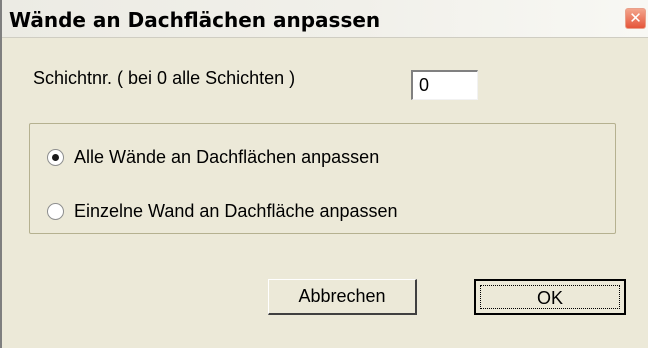  Describe the element at coordinates (227, 156) in the screenshot. I see `radio-all-walls-label: Alle Wände an Dachflächen anpassen` at that location.